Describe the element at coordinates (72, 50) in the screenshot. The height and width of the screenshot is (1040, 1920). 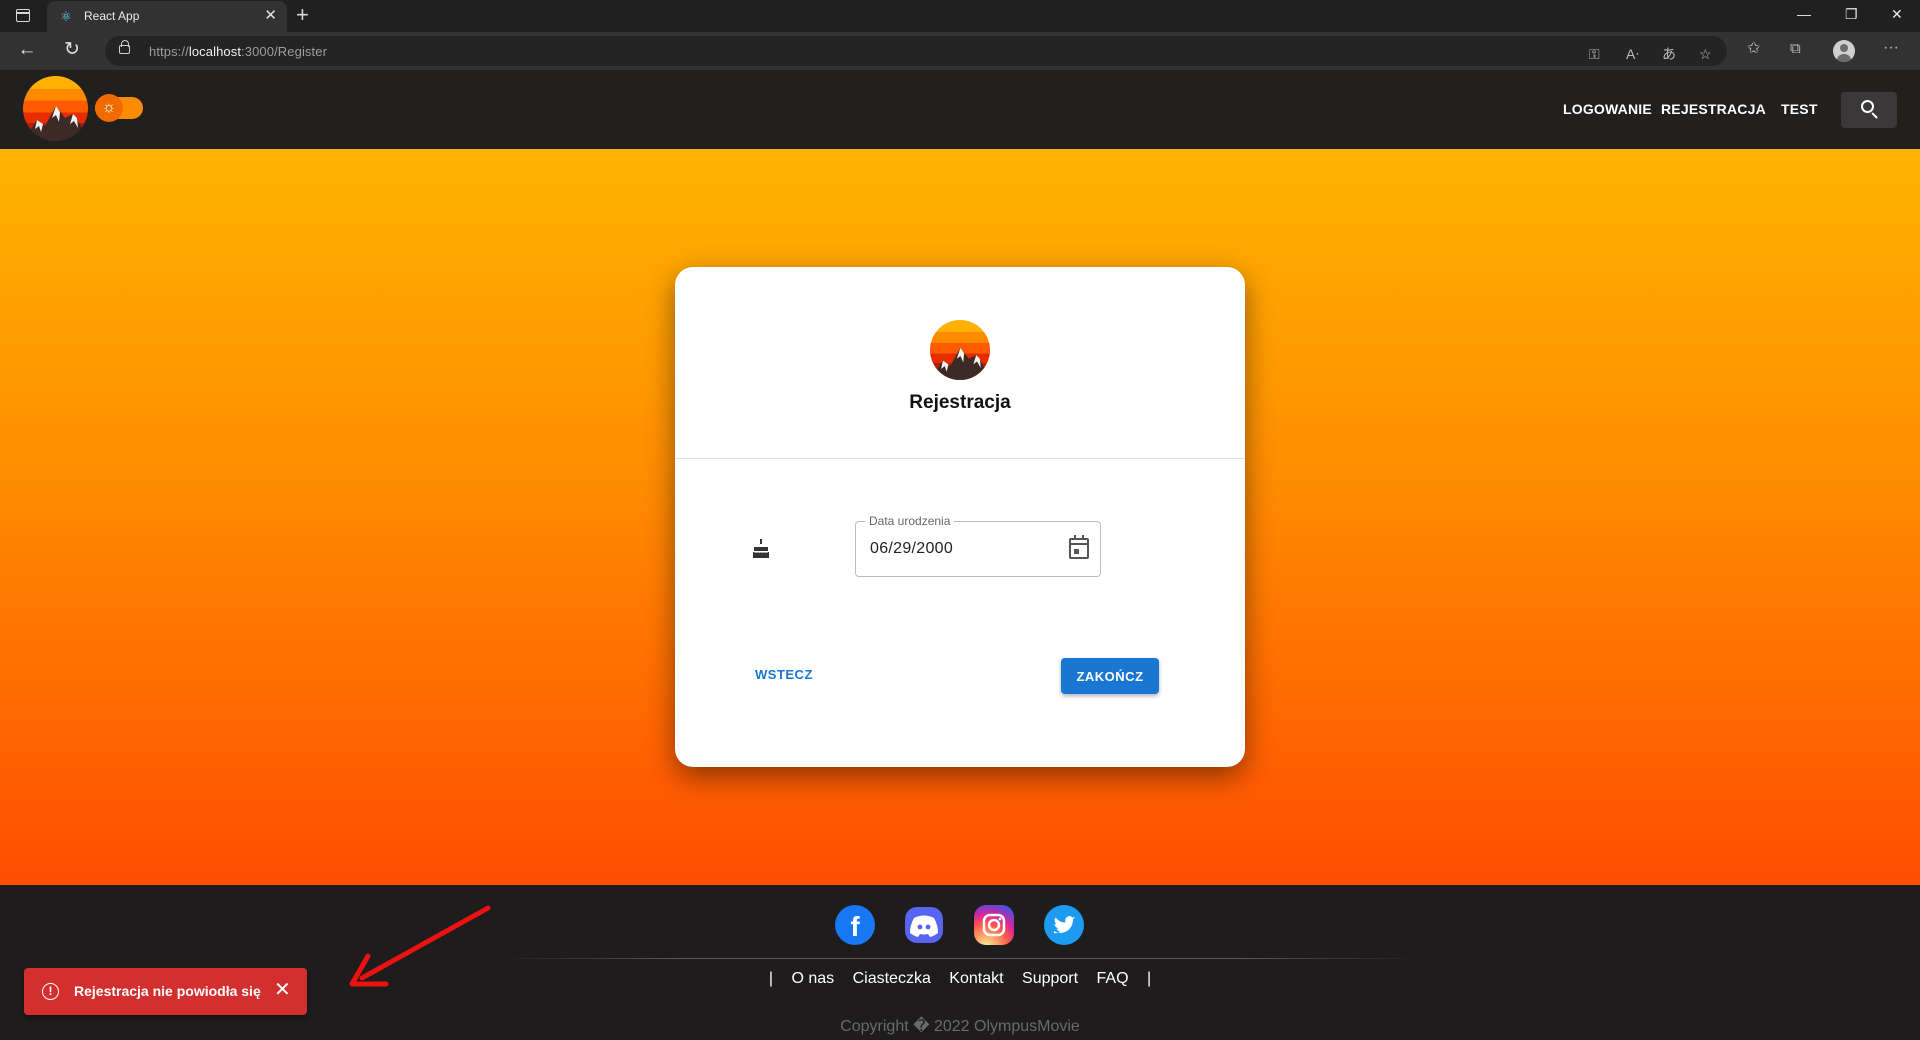
I see `reload-icon: ↻` at that location.